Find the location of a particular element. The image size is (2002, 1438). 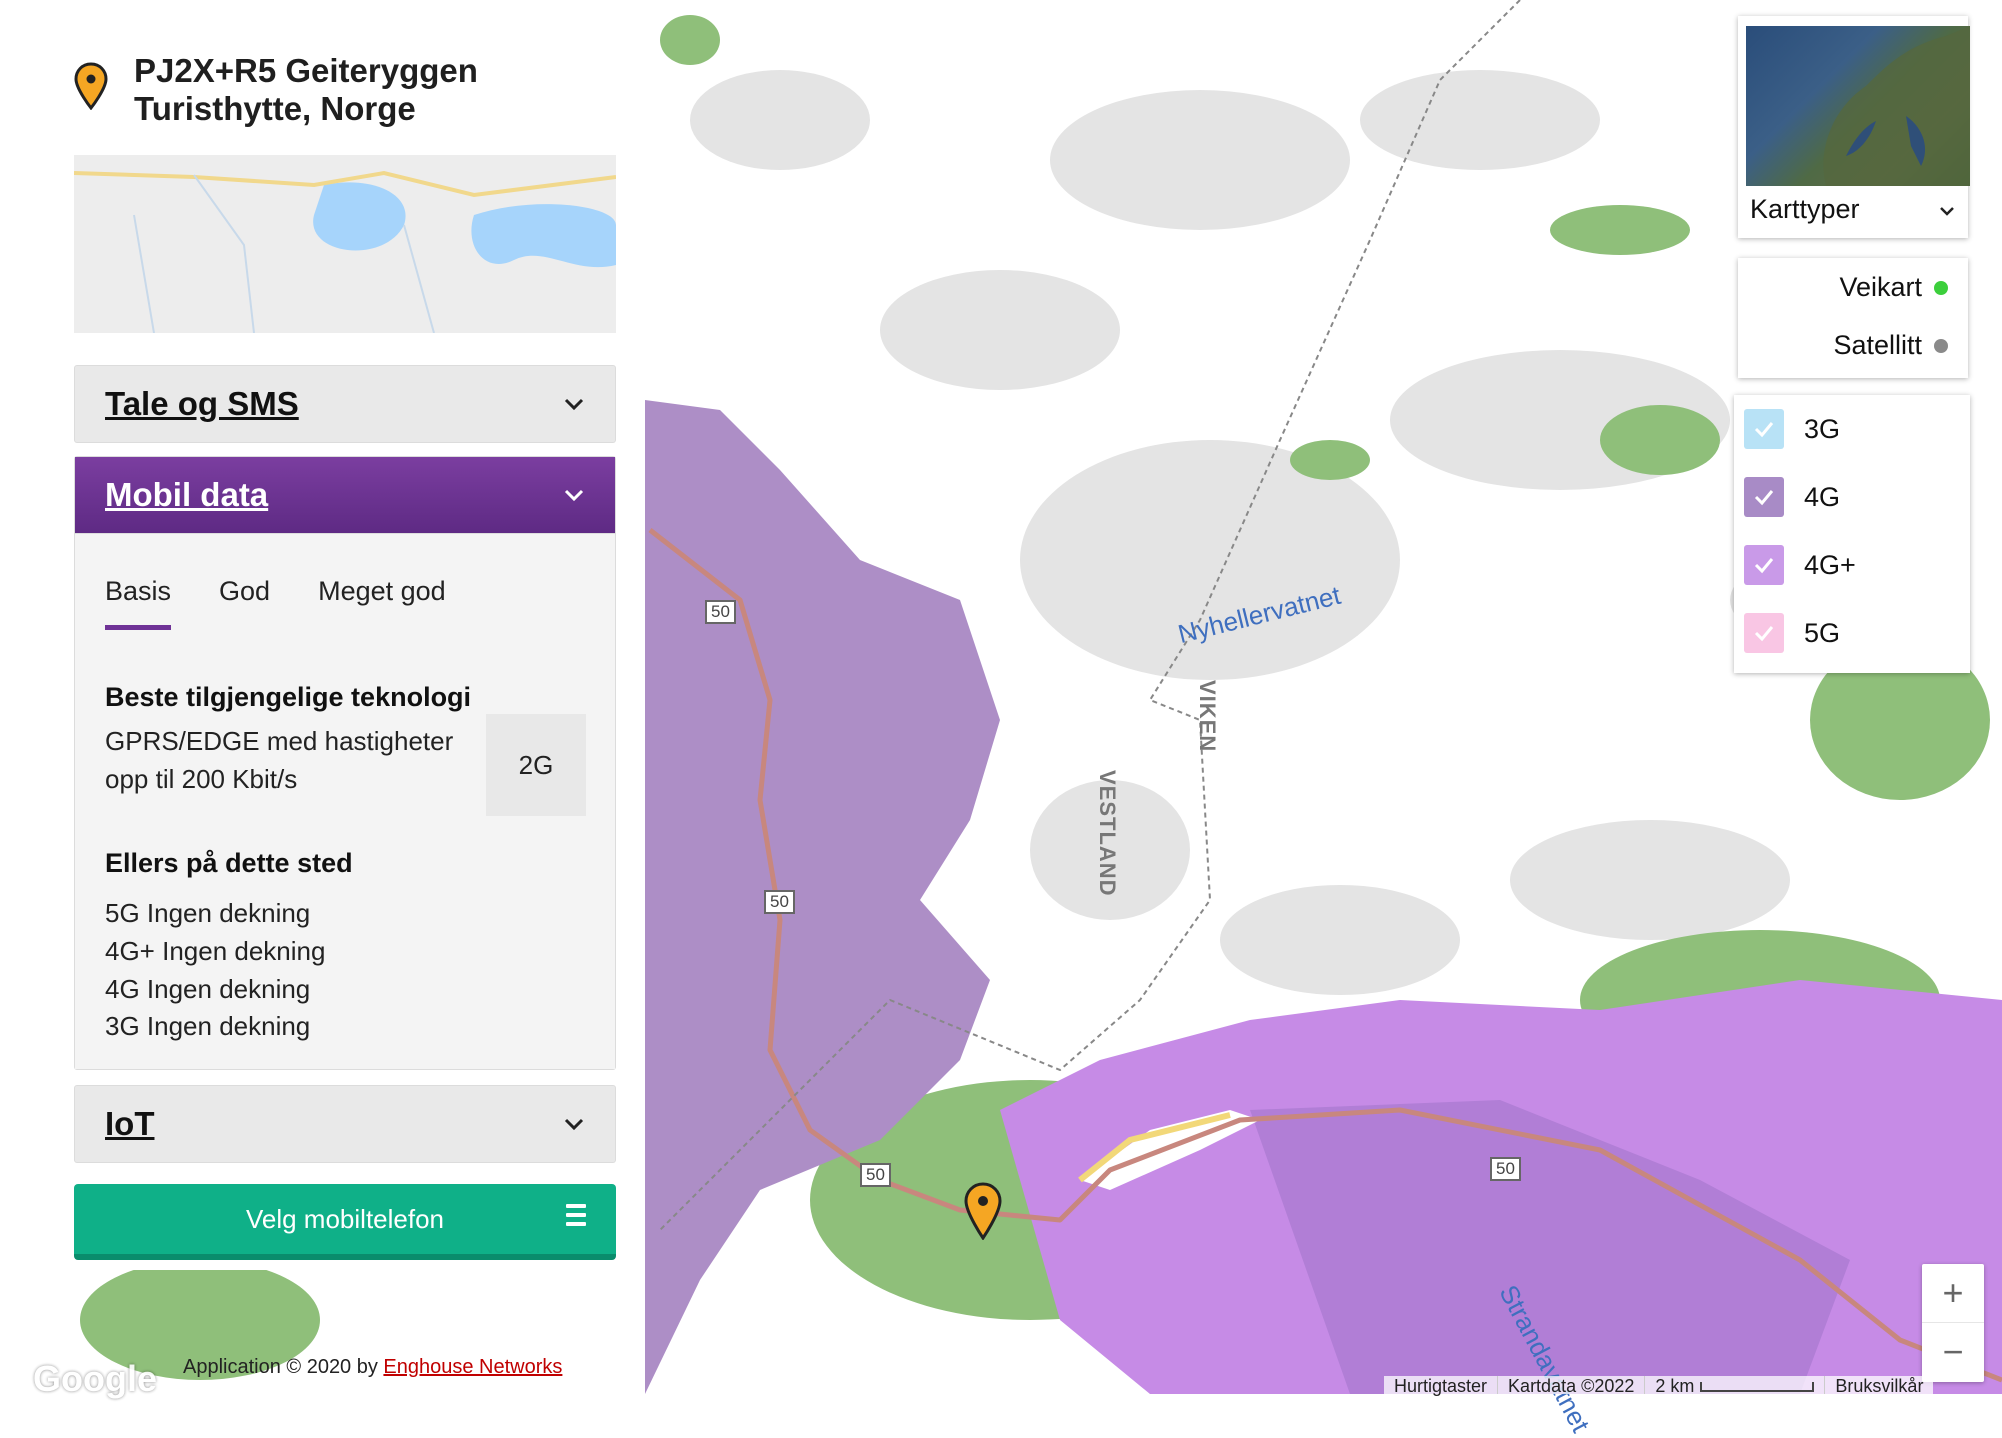

map-type-satellite: Satellitt is located at coordinates (1890, 345).